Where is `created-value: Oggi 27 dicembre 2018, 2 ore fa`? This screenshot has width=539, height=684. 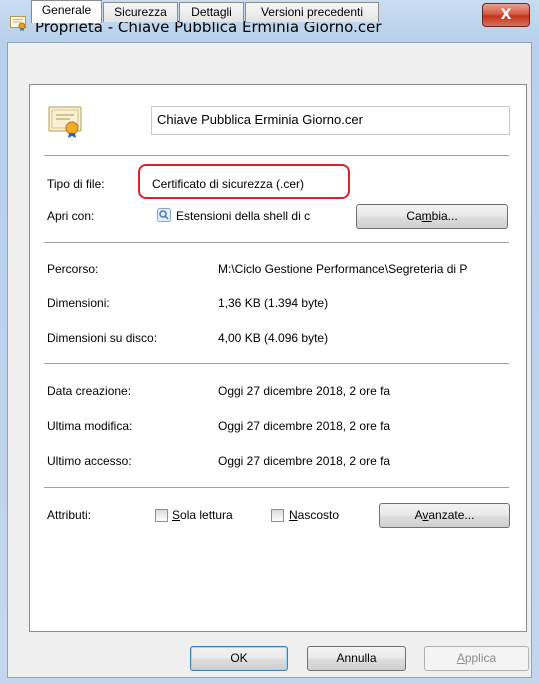 created-value: Oggi 27 dicembre 2018, 2 ore fa is located at coordinates (304, 391).